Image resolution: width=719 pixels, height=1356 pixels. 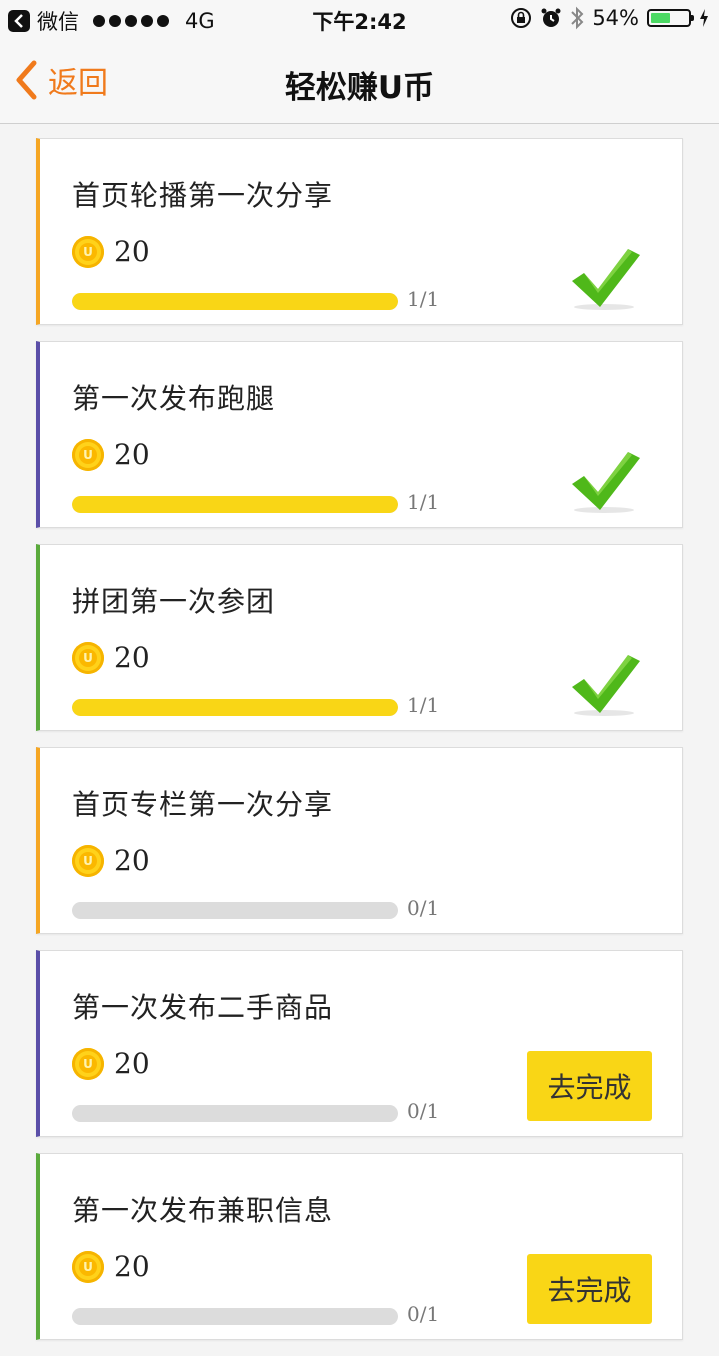 I want to click on charging-icon, so click(x=704, y=18).